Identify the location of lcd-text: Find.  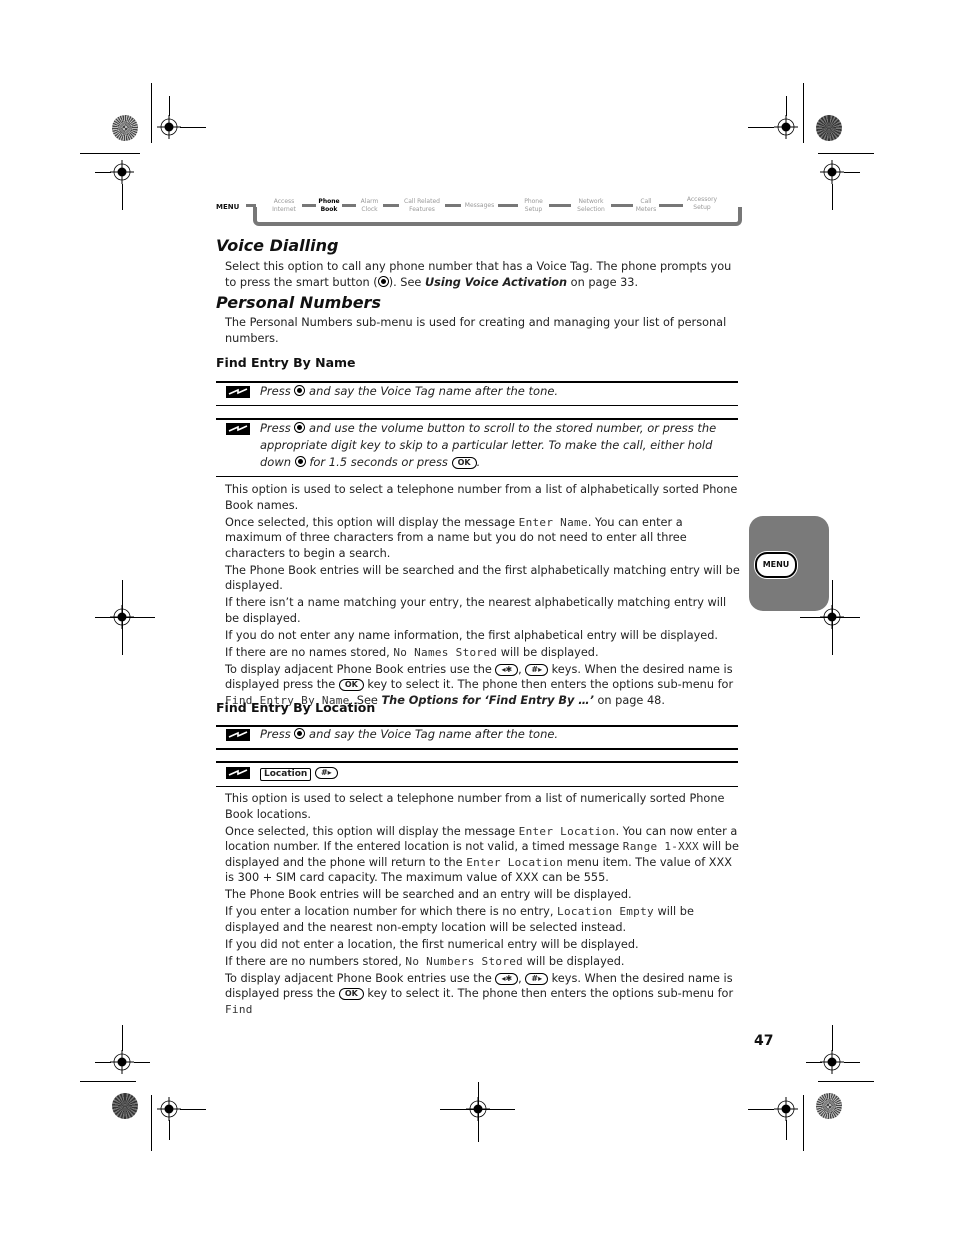
(239, 1009).